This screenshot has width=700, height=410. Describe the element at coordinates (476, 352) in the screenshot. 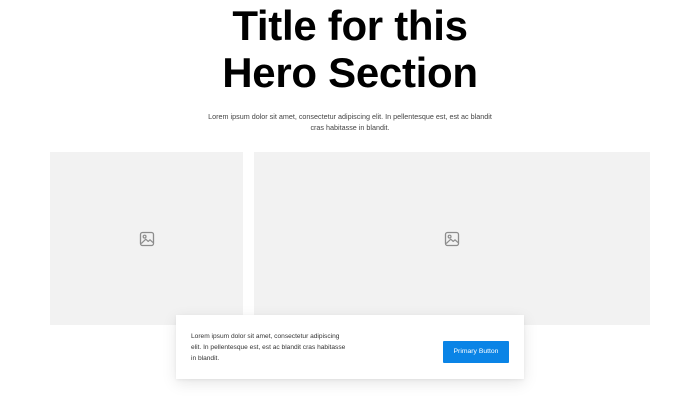

I see `primary-button: Primary Button` at that location.